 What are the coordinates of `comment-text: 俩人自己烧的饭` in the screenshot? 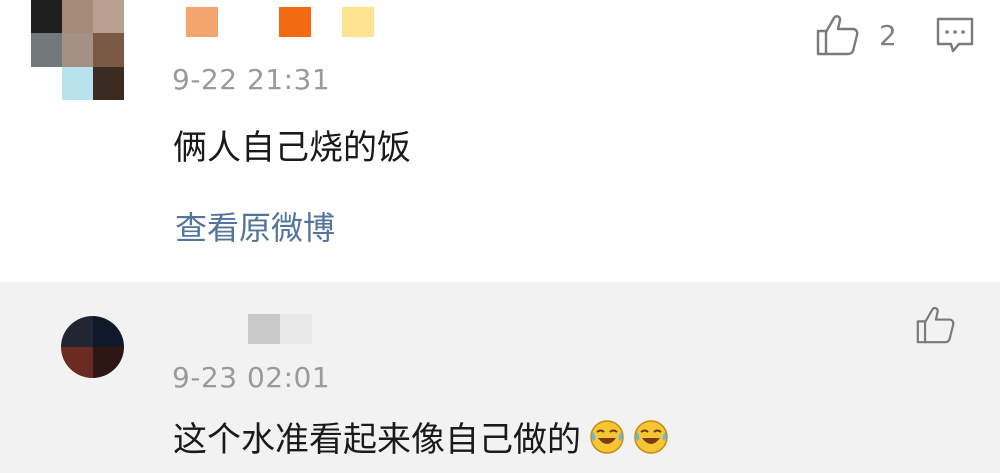 It's located at (292, 148).